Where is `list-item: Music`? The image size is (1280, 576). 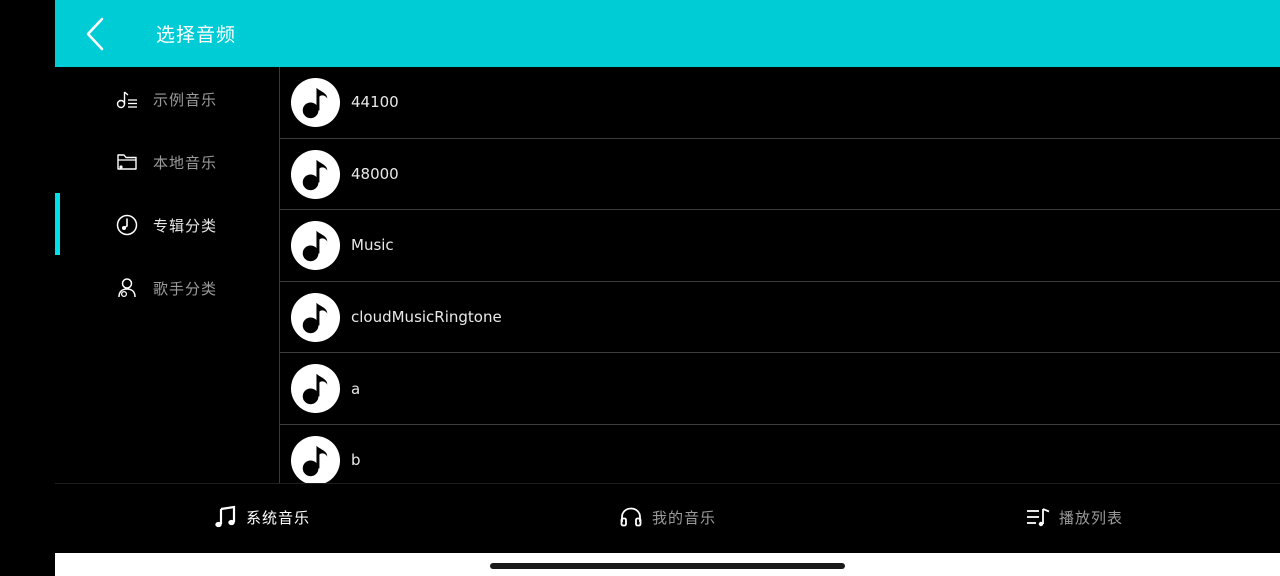
list-item: Music is located at coordinates (780, 246).